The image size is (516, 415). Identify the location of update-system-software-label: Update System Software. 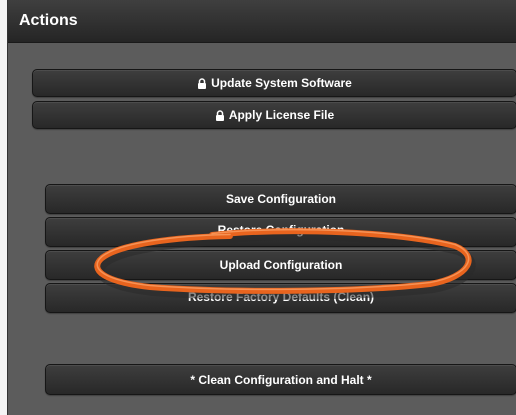
(281, 83).